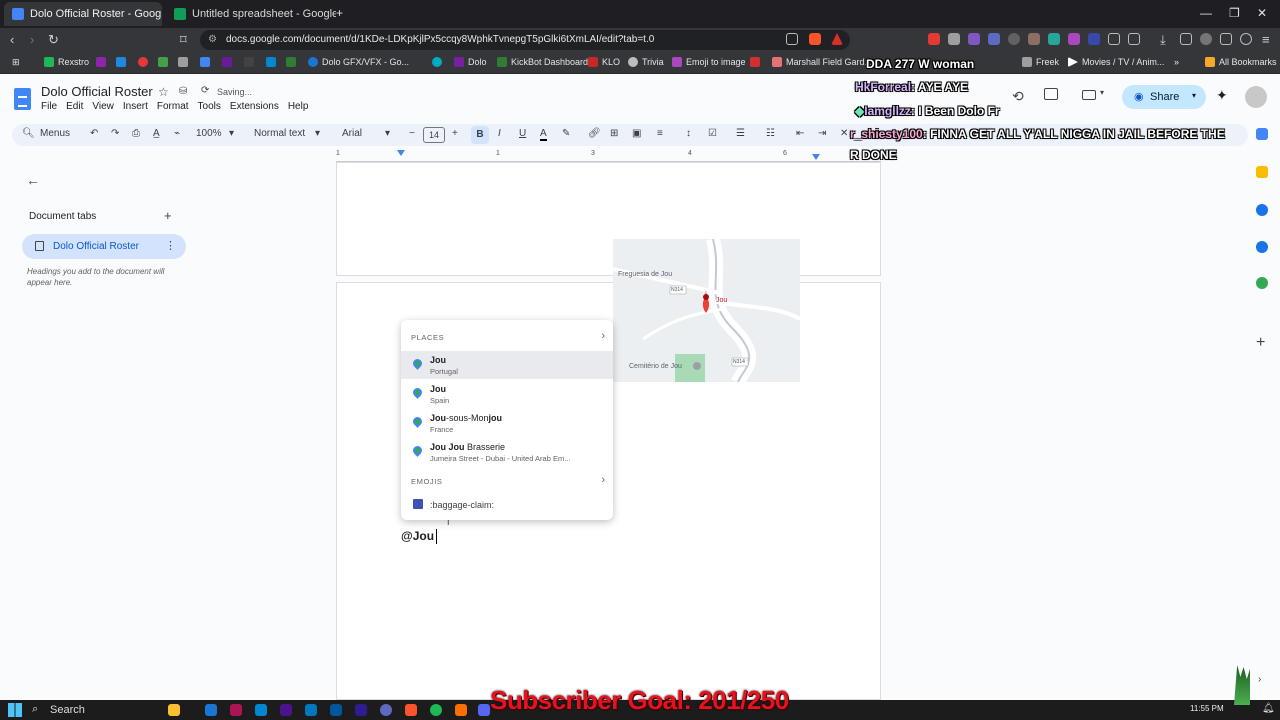 This screenshot has width=1280, height=720. I want to click on increase-indent-icon: ⇥, so click(822, 133).